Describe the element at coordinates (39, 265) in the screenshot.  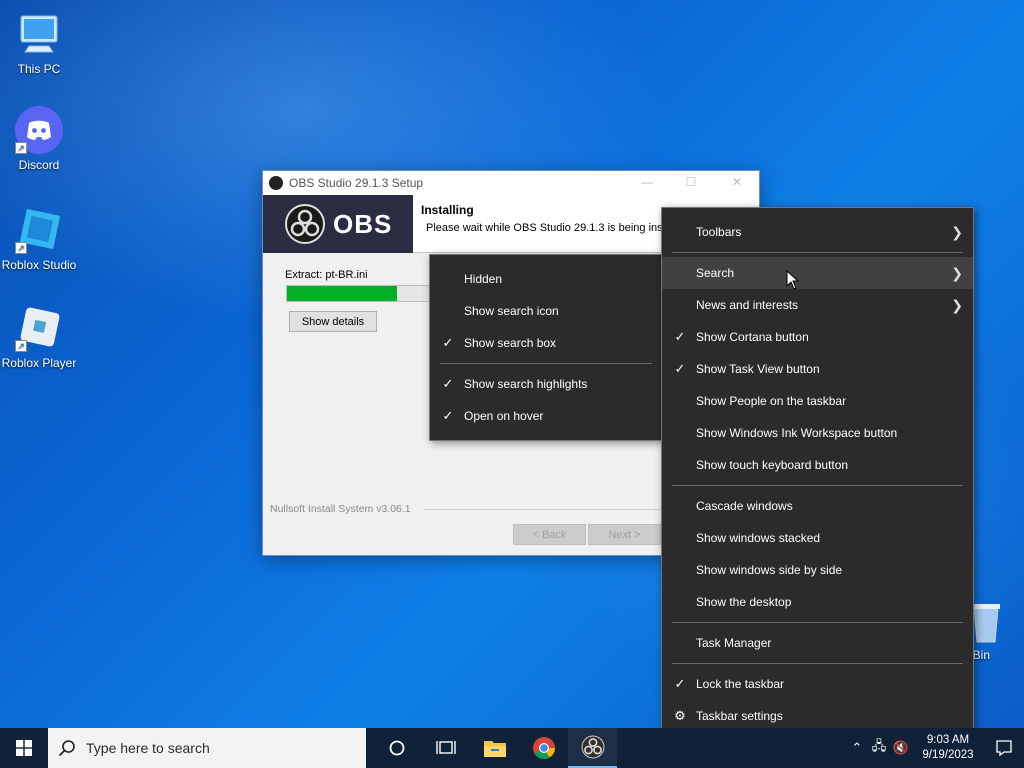
I see `desktop-icon-label: Roblox Studio` at that location.